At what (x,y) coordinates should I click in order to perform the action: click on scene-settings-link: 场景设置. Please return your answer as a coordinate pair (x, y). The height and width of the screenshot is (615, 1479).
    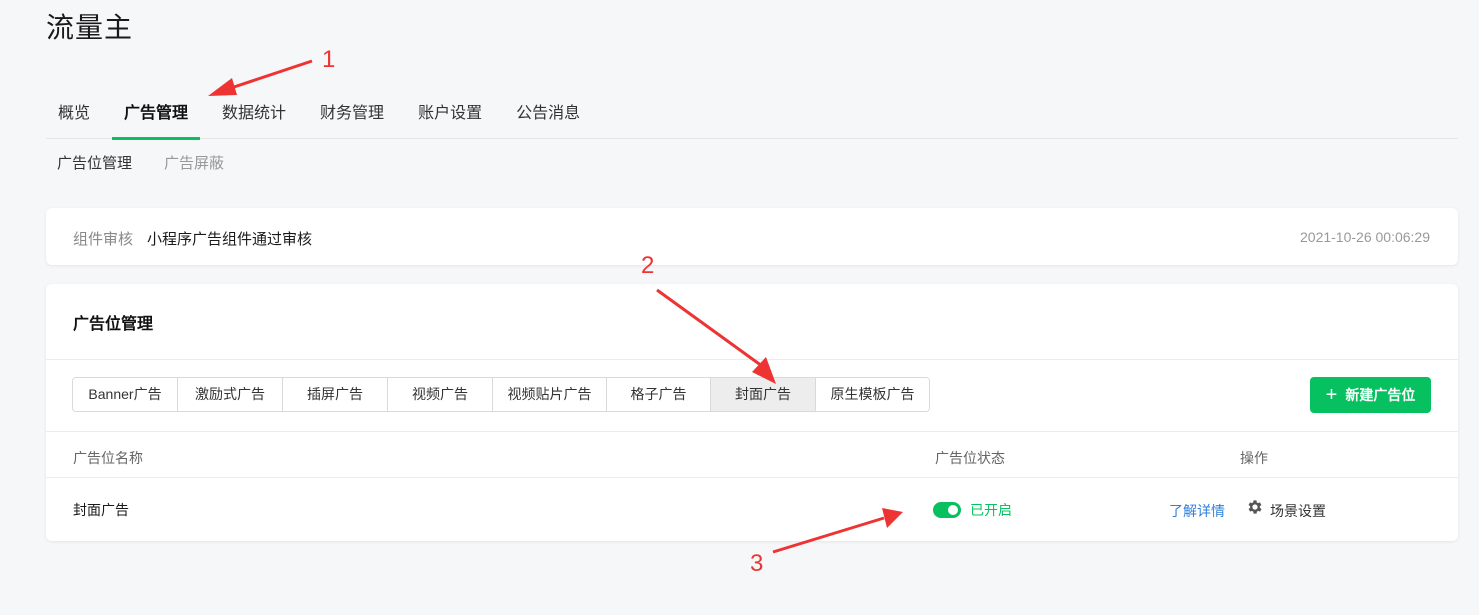
    Looking at the image, I should click on (1298, 511).